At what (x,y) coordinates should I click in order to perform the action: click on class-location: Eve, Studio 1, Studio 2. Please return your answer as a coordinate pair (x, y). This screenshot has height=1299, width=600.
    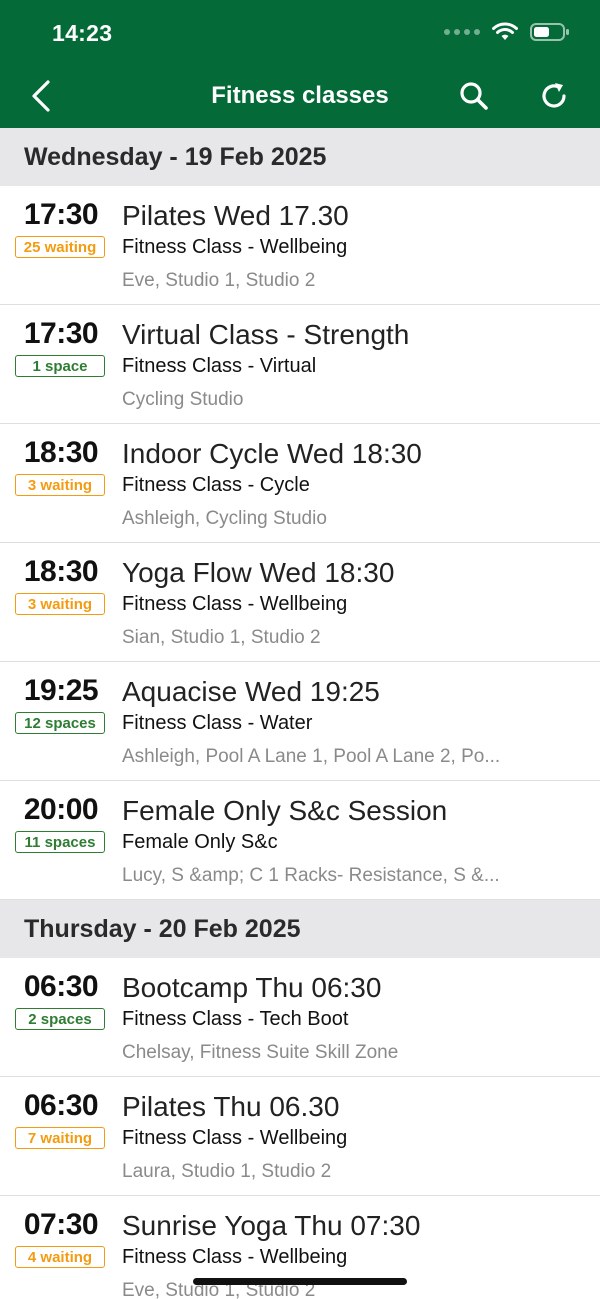
    Looking at the image, I should click on (219, 280).